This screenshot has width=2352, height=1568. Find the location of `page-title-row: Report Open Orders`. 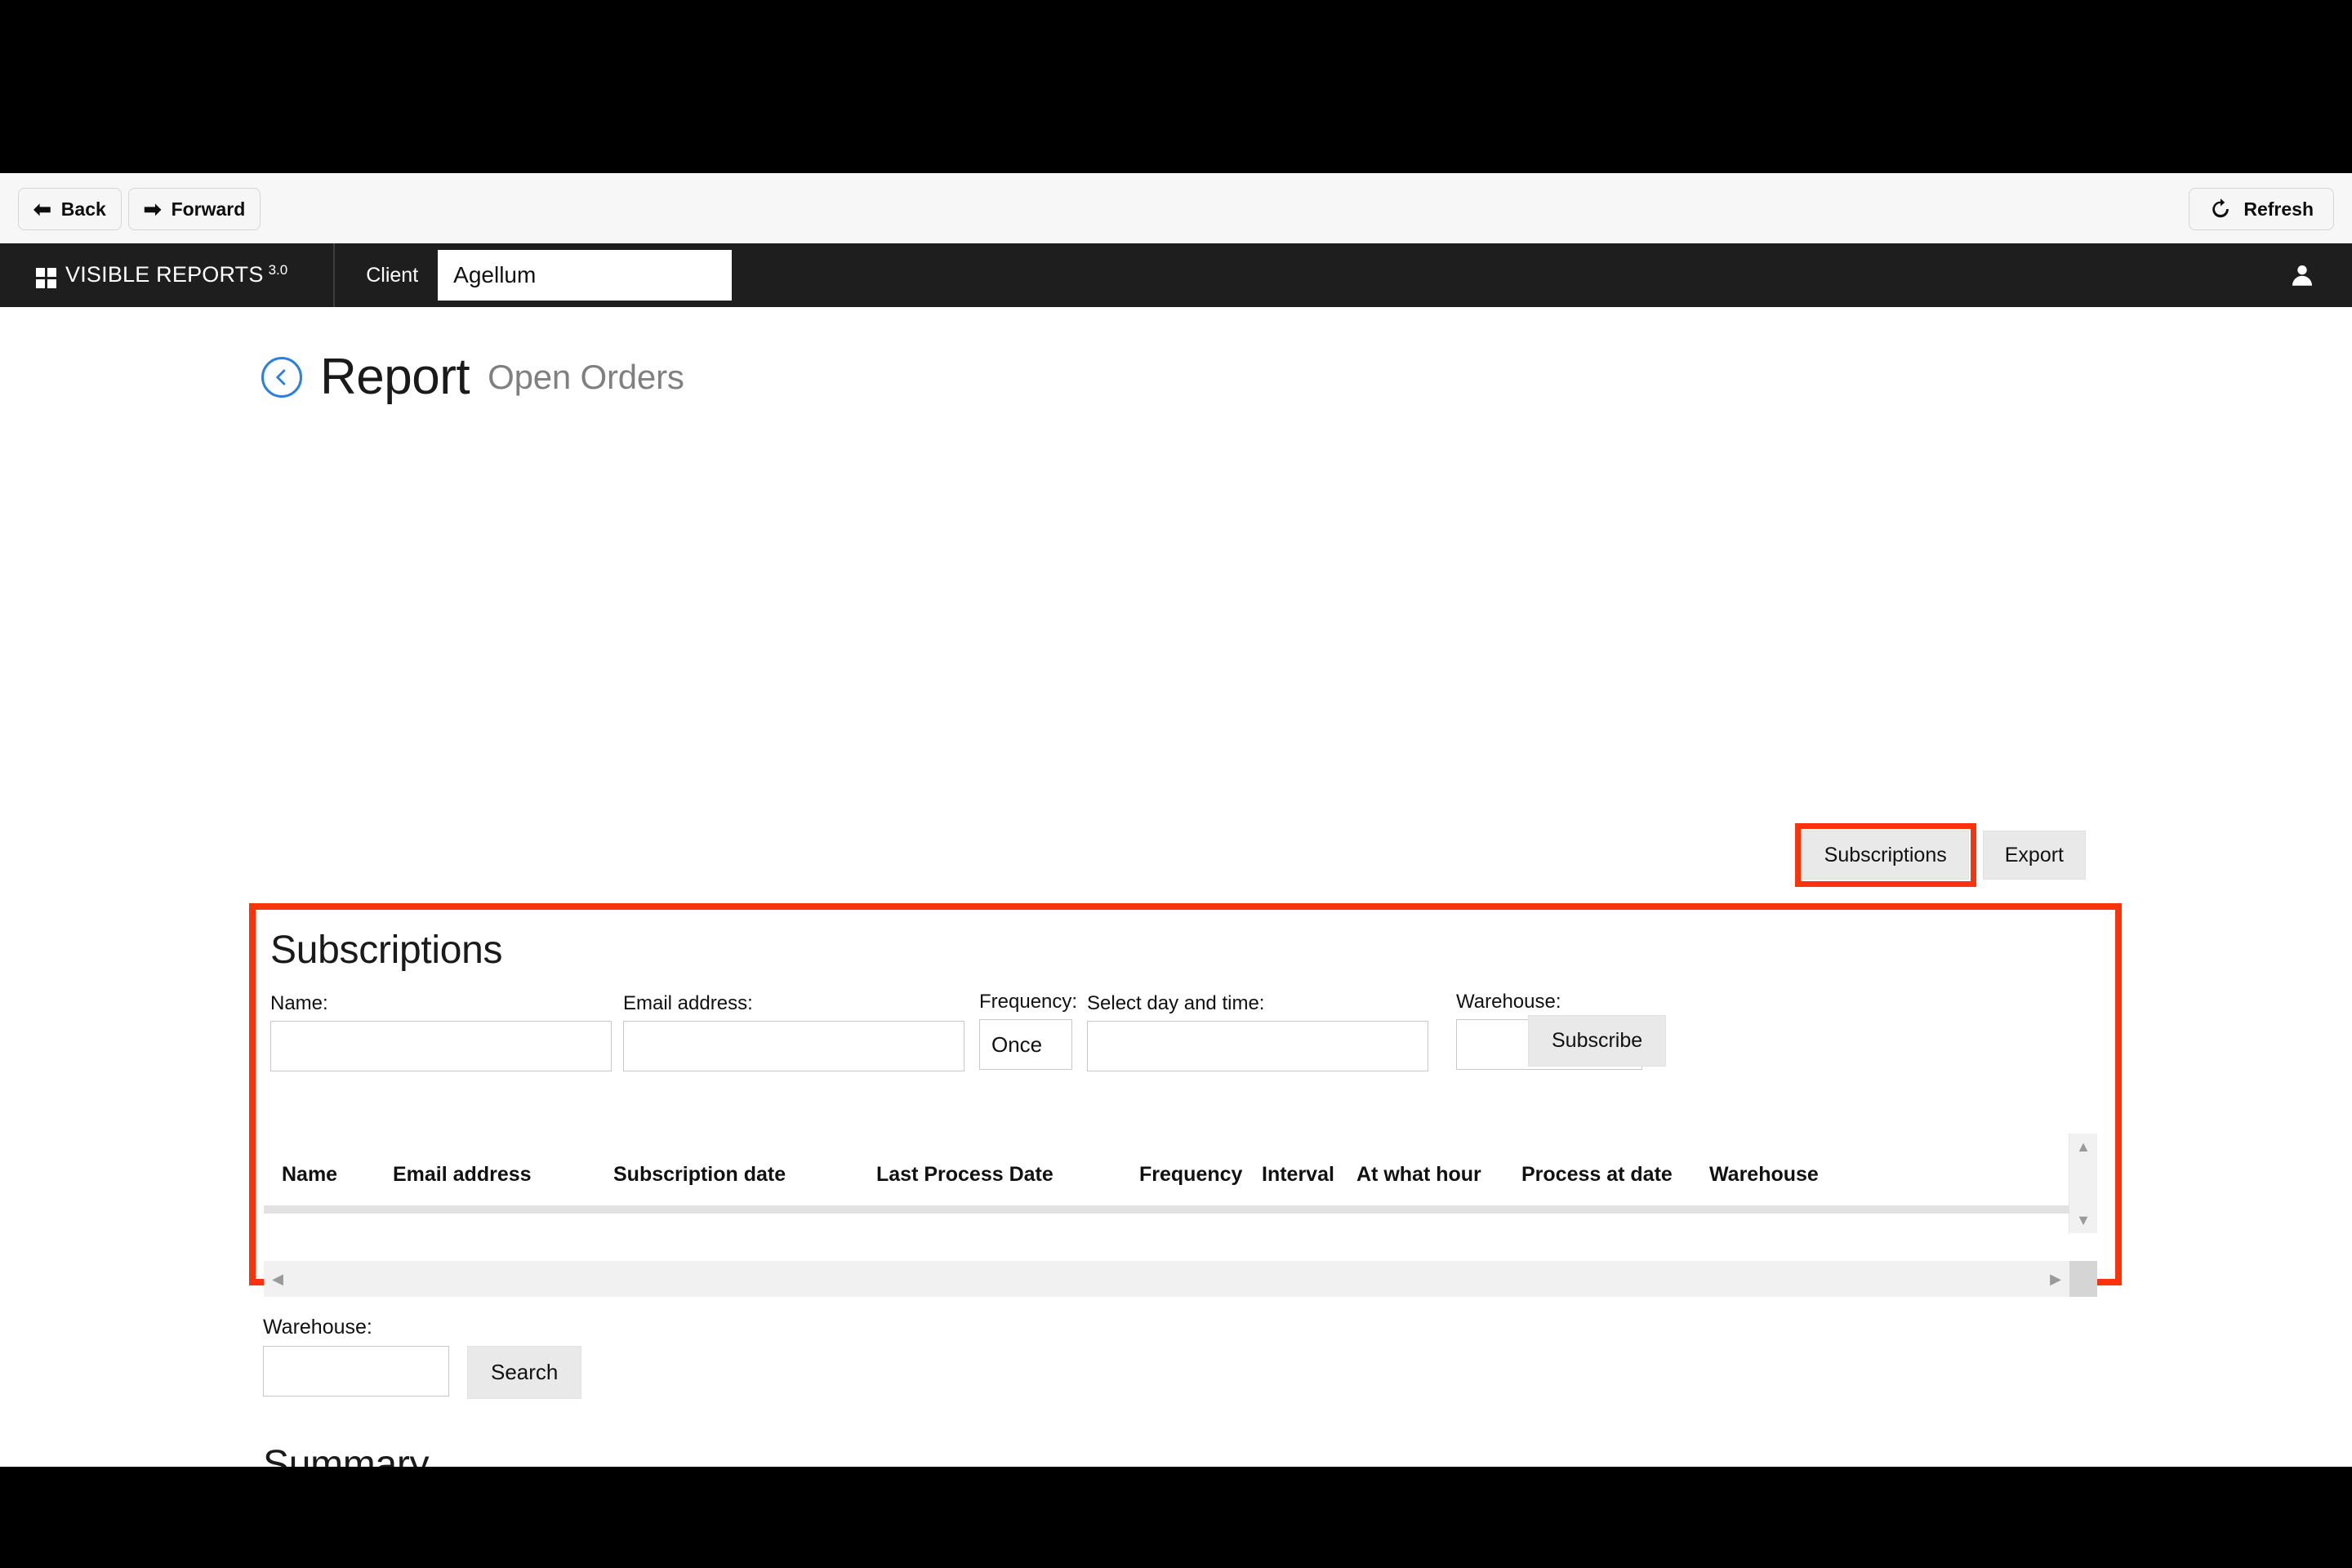

page-title-row: Report Open Orders is located at coordinates (1306, 377).